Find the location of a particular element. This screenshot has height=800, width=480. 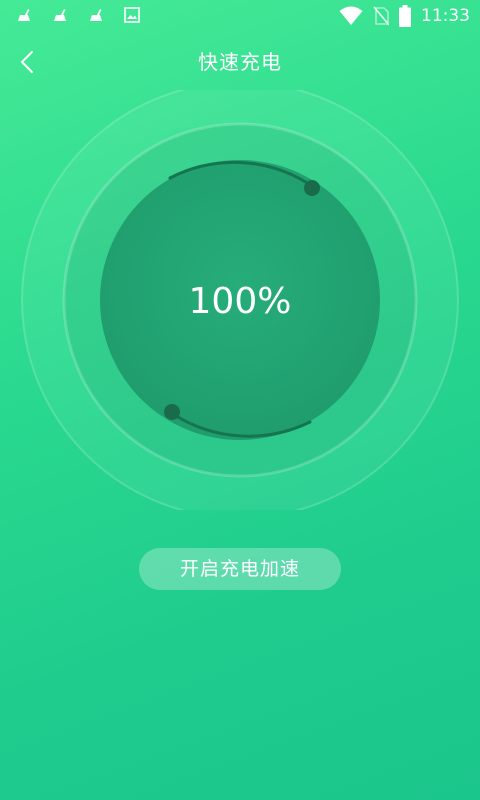

no-sim-icon is located at coordinates (381, 16).